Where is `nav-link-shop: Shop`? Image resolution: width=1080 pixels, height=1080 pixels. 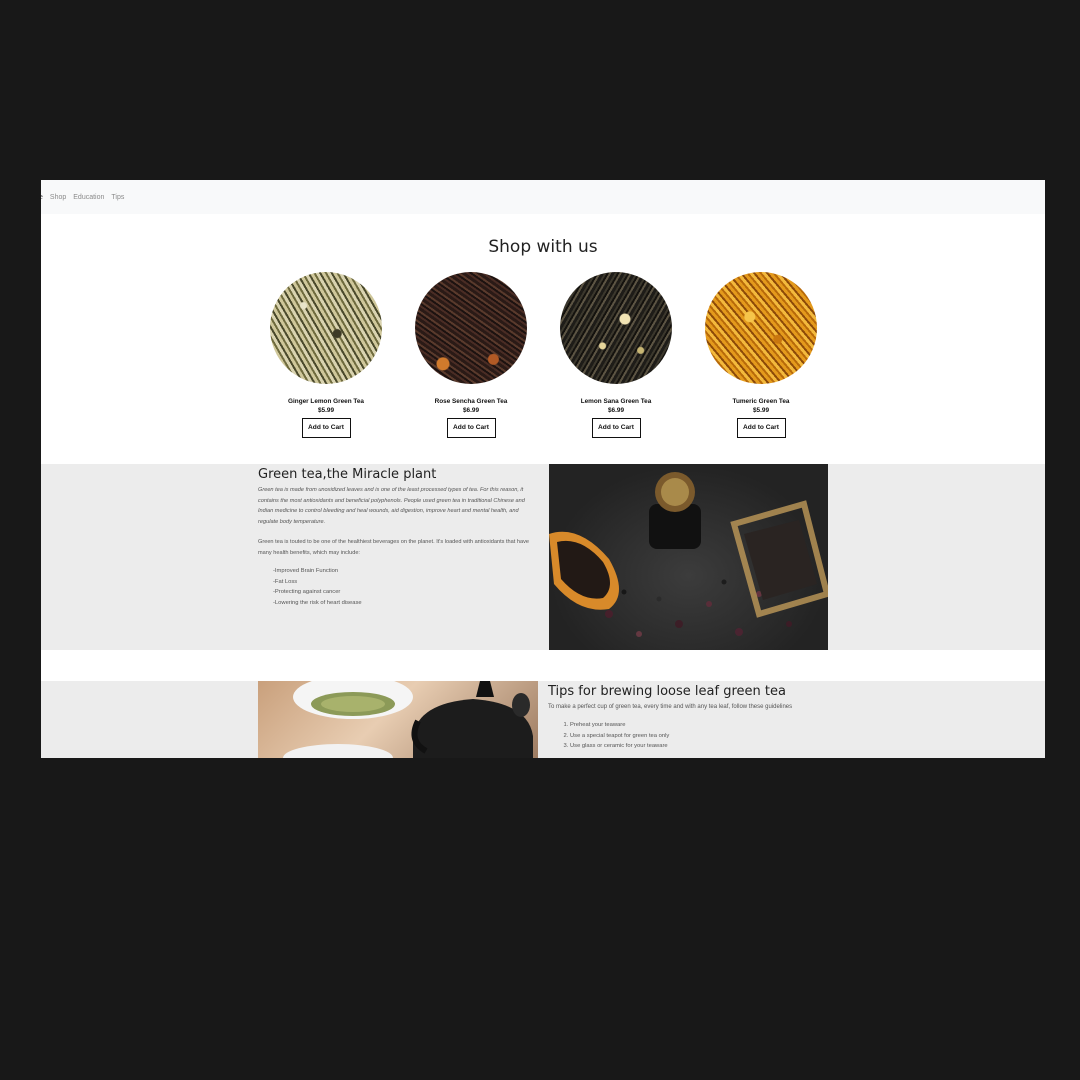 nav-link-shop: Shop is located at coordinates (58, 197).